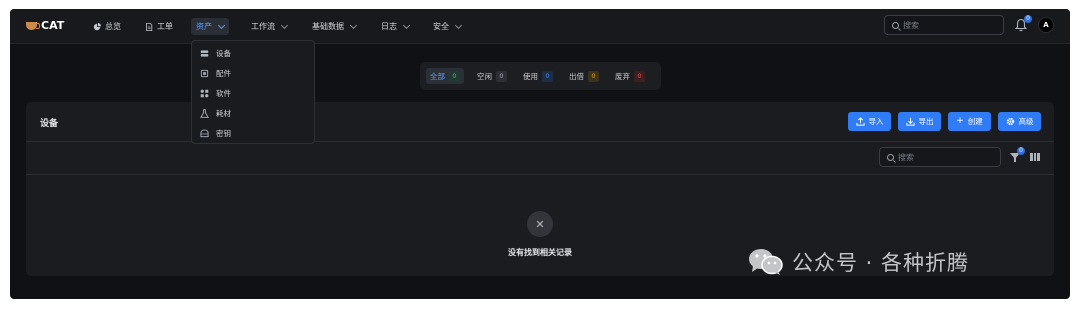 The height and width of the screenshot is (309, 1080). I want to click on nav-label: 资产, so click(204, 26).